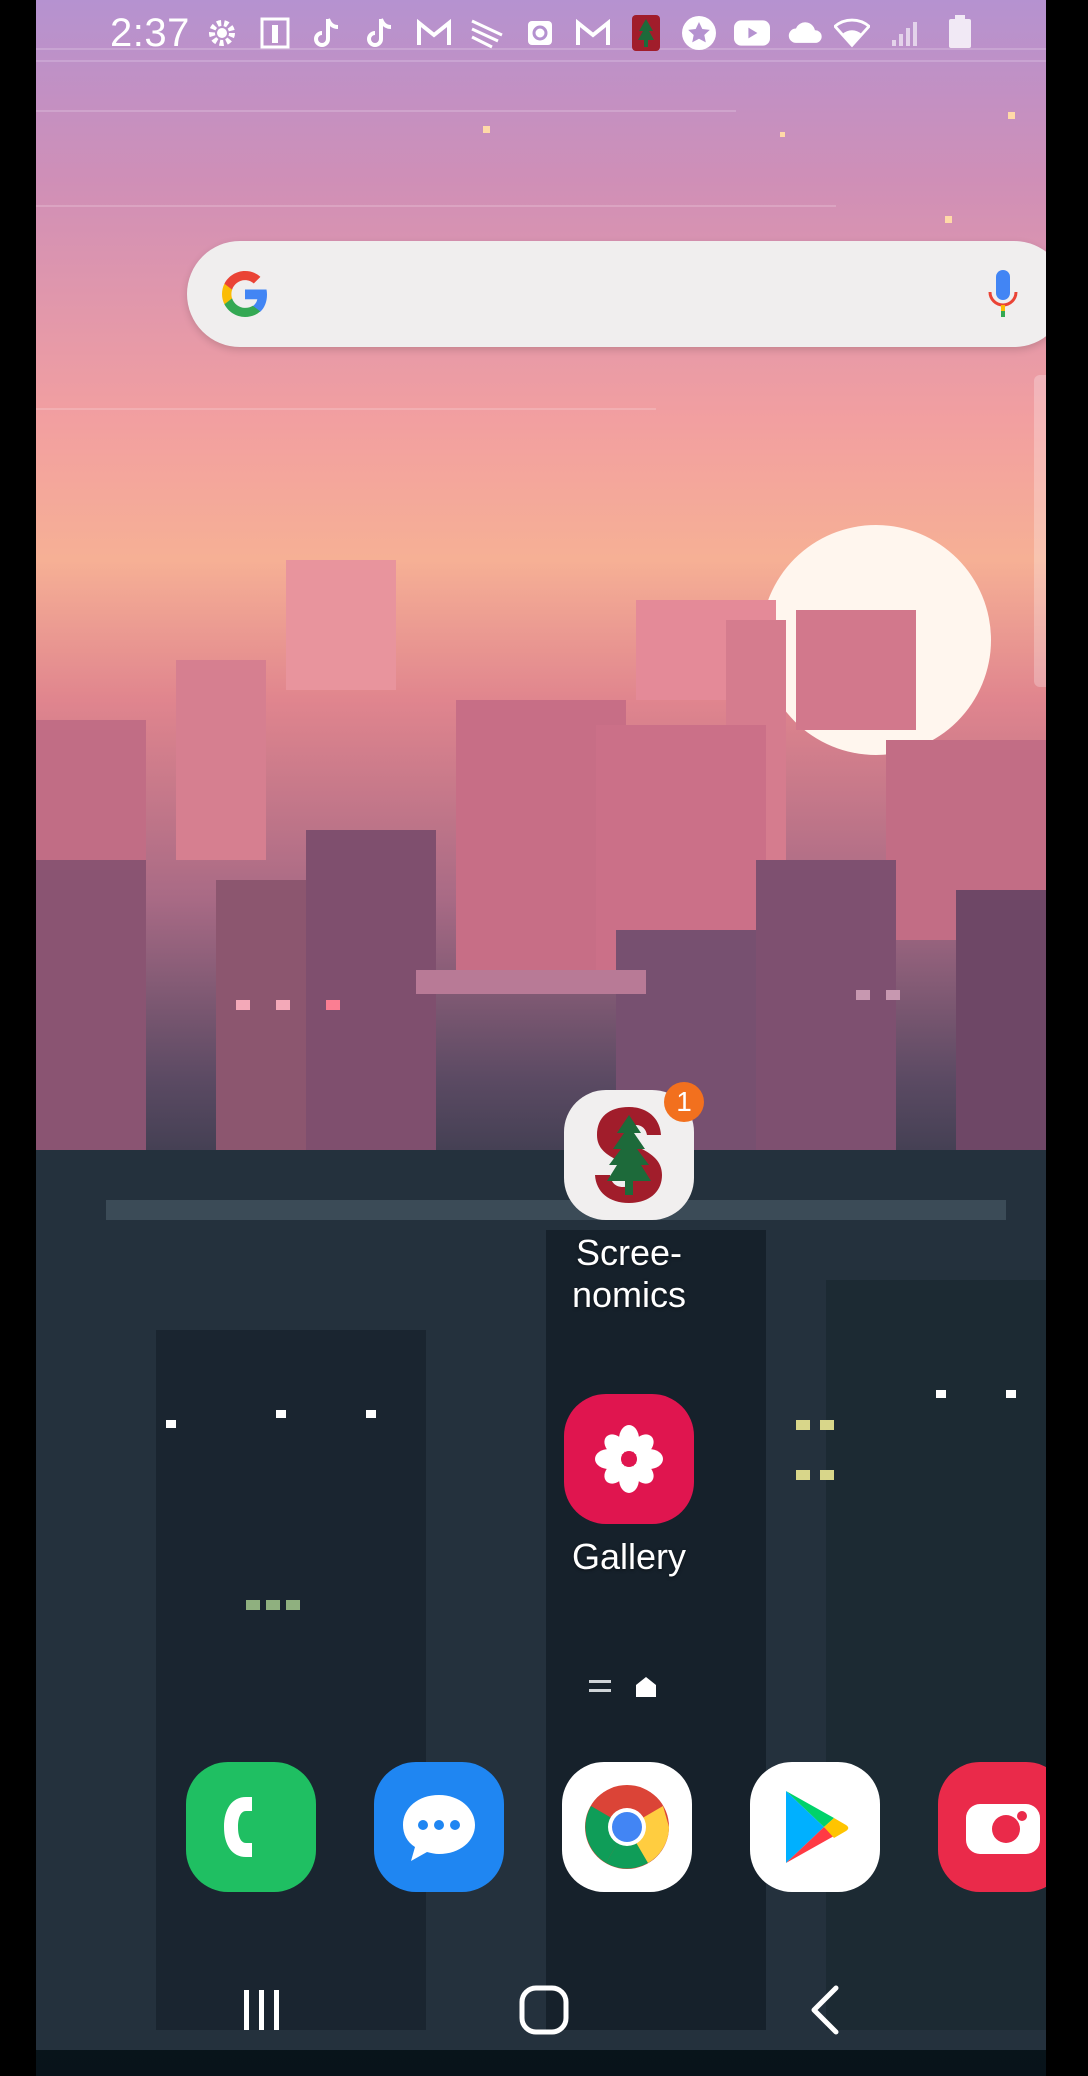 This screenshot has width=1088, height=2076. I want to click on back-icon, so click(825, 2010).